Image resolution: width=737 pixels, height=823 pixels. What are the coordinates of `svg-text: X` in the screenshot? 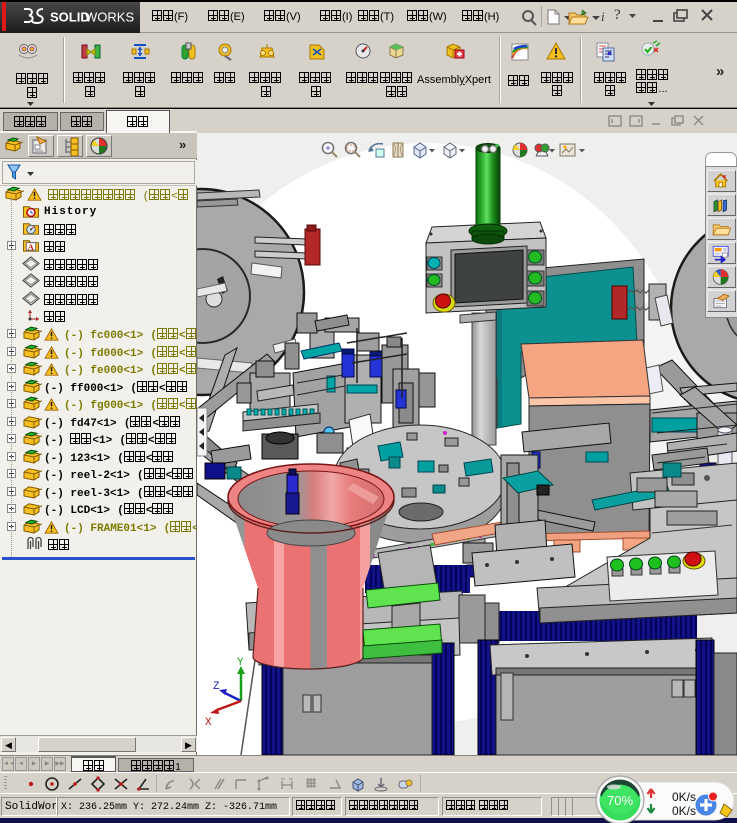 It's located at (208, 723).